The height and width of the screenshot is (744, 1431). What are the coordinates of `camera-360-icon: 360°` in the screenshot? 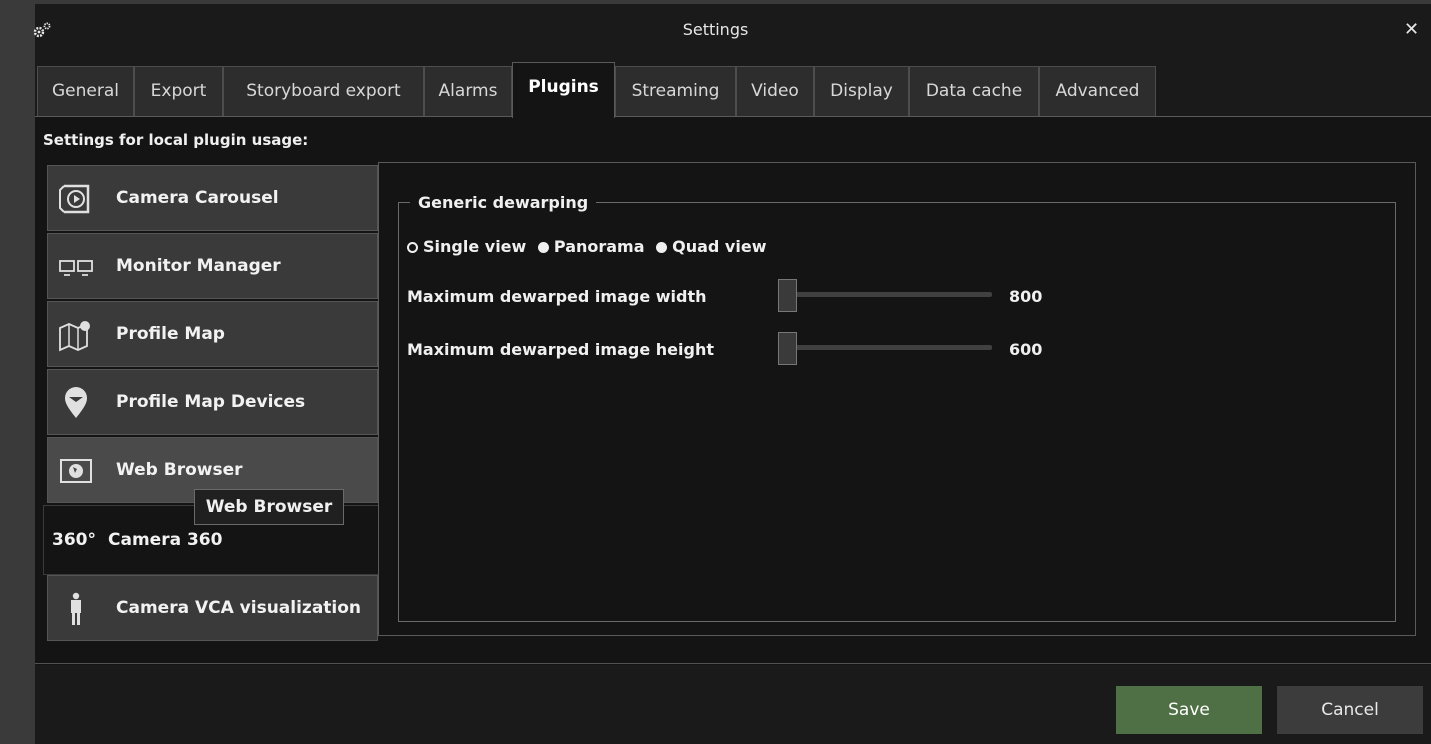 It's located at (74, 540).